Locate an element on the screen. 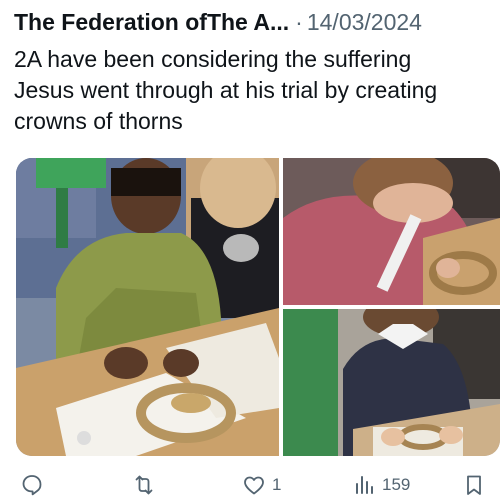 The width and height of the screenshot is (500, 500). like-button: 1 is located at coordinates (261, 485).